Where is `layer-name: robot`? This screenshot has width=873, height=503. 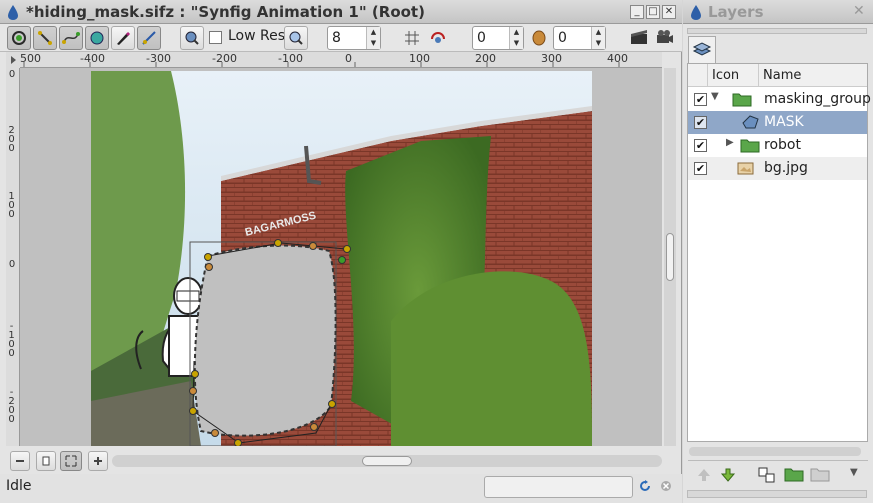 layer-name: robot is located at coordinates (782, 145).